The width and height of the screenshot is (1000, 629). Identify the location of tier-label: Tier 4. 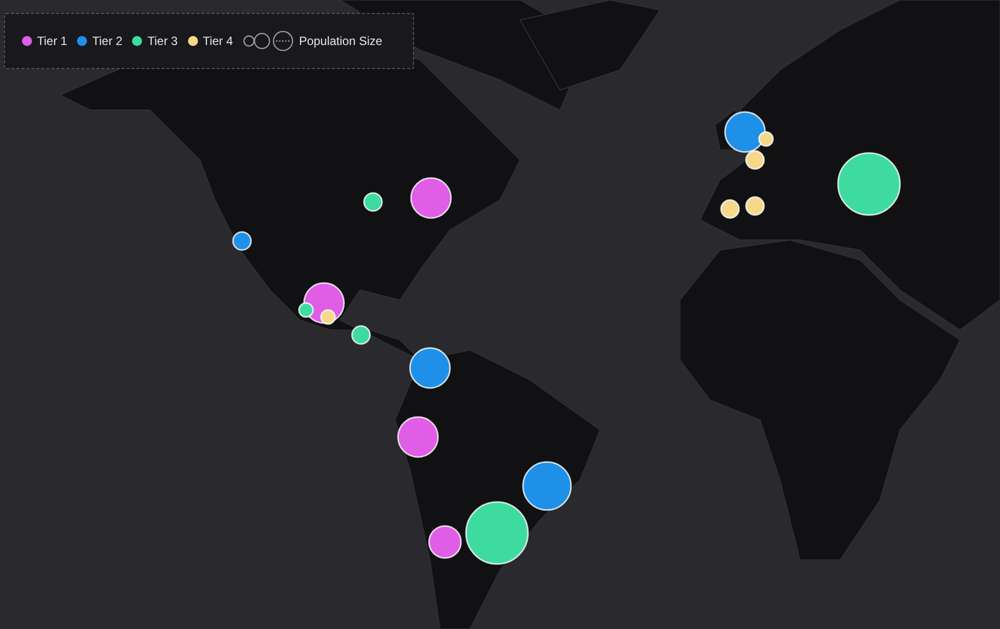
(217, 41).